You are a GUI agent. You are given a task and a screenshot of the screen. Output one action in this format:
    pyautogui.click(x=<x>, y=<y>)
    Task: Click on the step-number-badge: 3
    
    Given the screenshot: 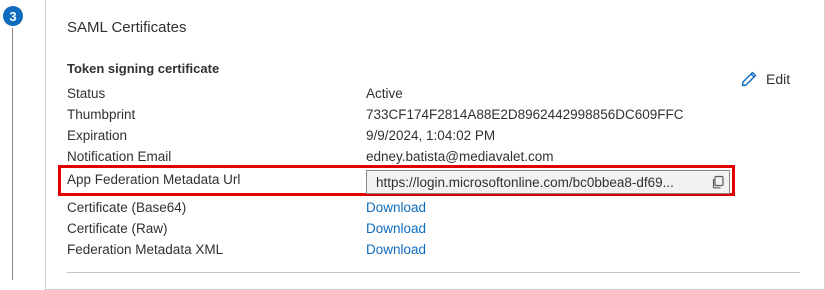 What is the action you would take?
    pyautogui.click(x=13, y=16)
    